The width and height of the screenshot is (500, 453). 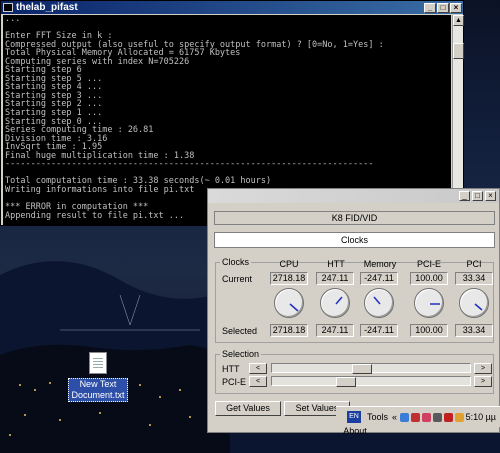 What do you see at coordinates (483, 368) in the screenshot?
I see `htt-increase-button: >` at bounding box center [483, 368].